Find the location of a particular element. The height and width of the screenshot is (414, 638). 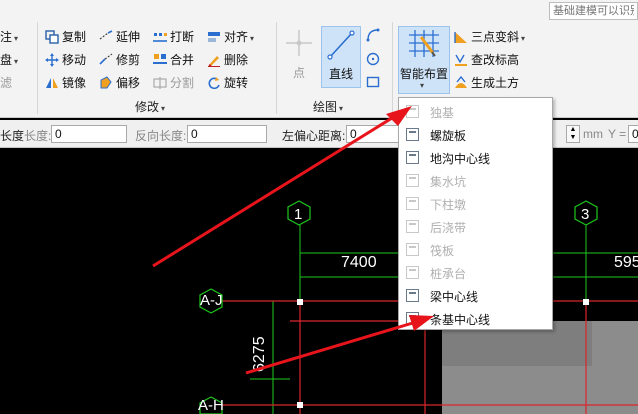

menu-item-raft-slab: 筏板 is located at coordinates (475, 249).